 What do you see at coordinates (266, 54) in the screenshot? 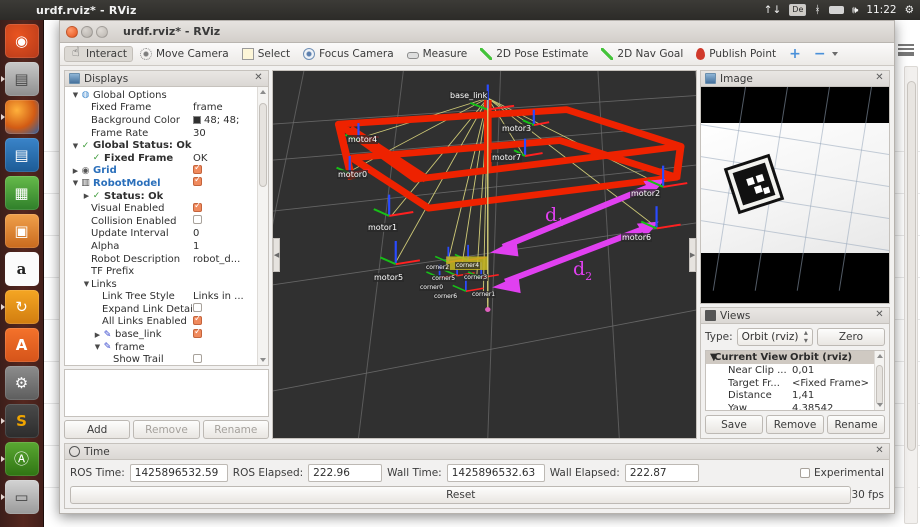
I see `tool-select: Select` at bounding box center [266, 54].